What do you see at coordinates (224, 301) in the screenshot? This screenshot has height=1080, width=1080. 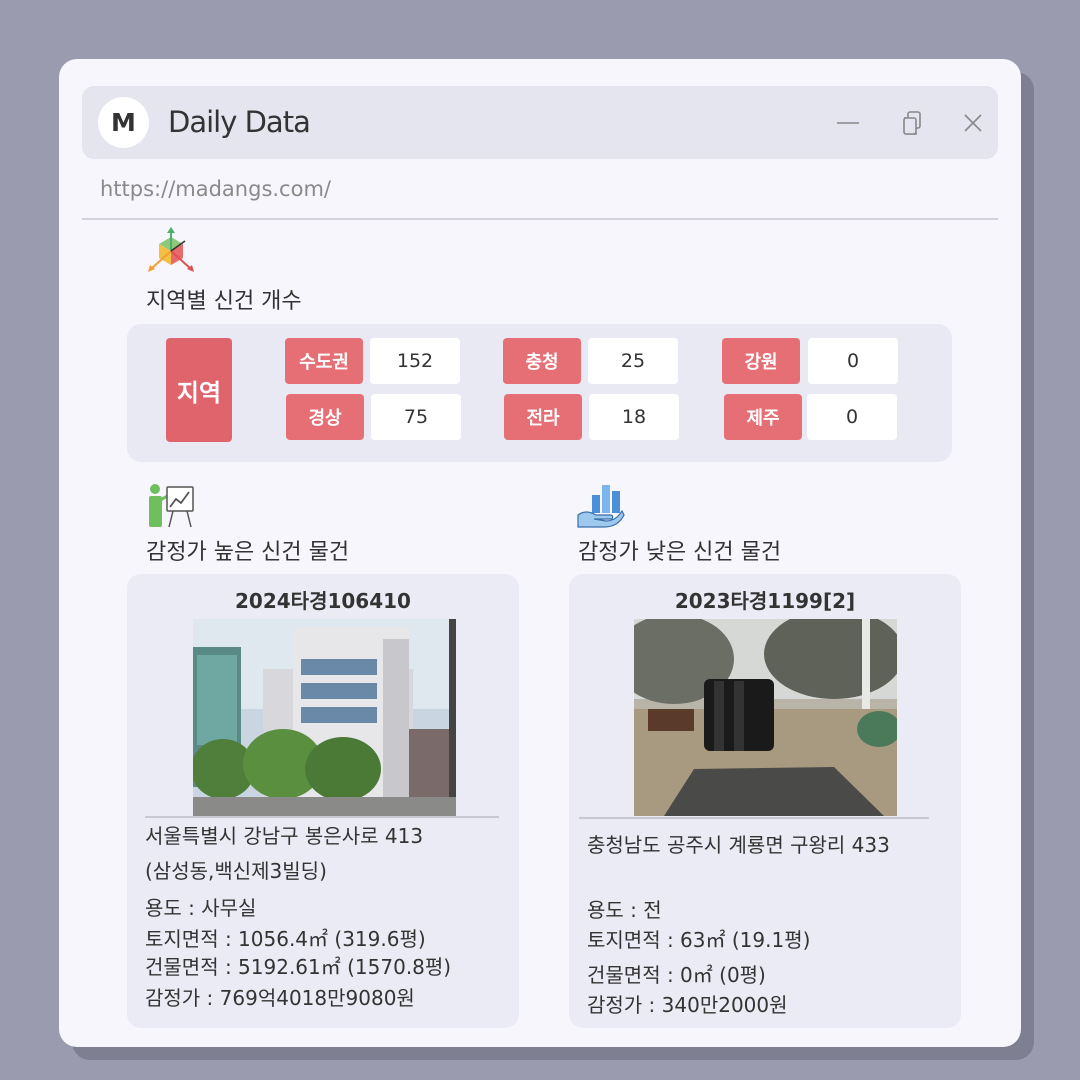 I see `region-section-title: 지역별 신건 개수` at bounding box center [224, 301].